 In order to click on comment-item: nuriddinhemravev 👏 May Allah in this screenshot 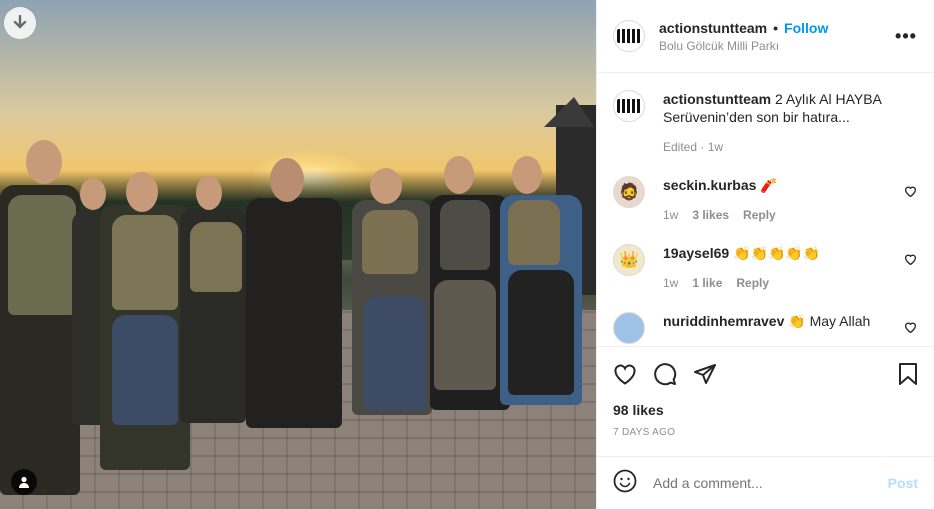, I will do `click(765, 328)`.